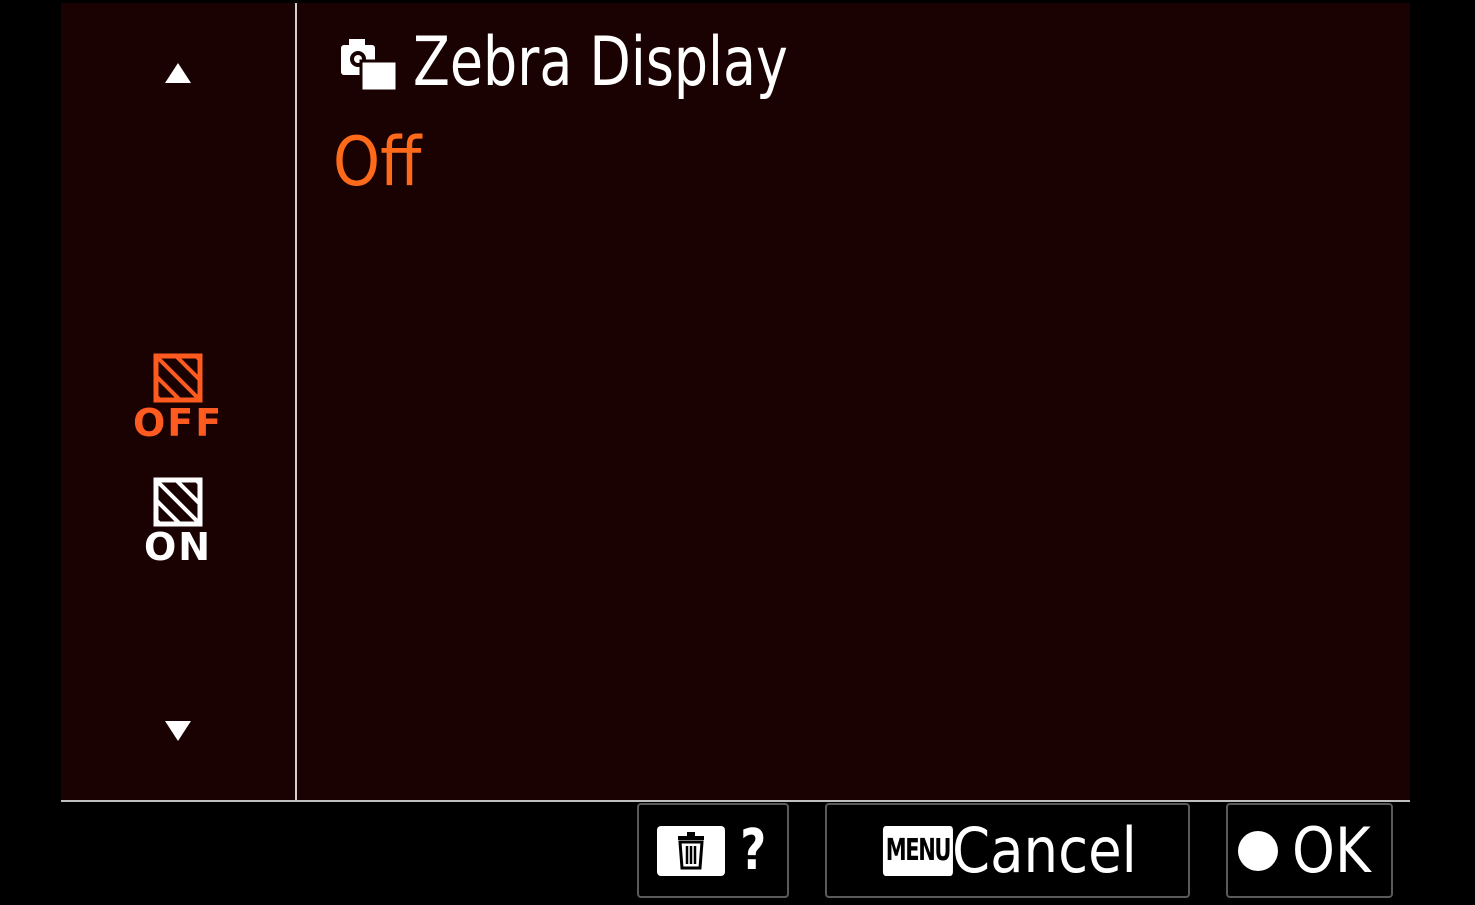  What do you see at coordinates (377, 162) in the screenshot?
I see `current-value: Off` at bounding box center [377, 162].